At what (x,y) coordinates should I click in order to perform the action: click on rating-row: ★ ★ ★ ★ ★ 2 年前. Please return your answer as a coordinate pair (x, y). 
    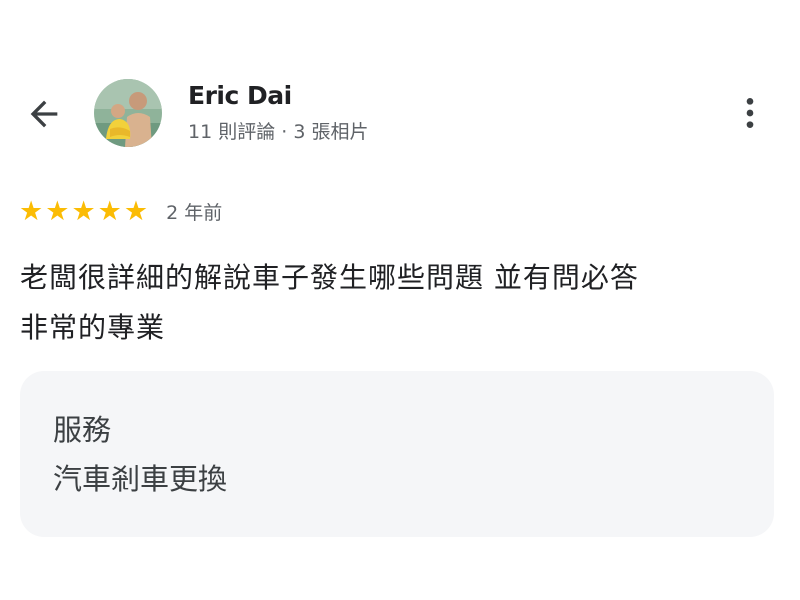
    Looking at the image, I should click on (120, 211).